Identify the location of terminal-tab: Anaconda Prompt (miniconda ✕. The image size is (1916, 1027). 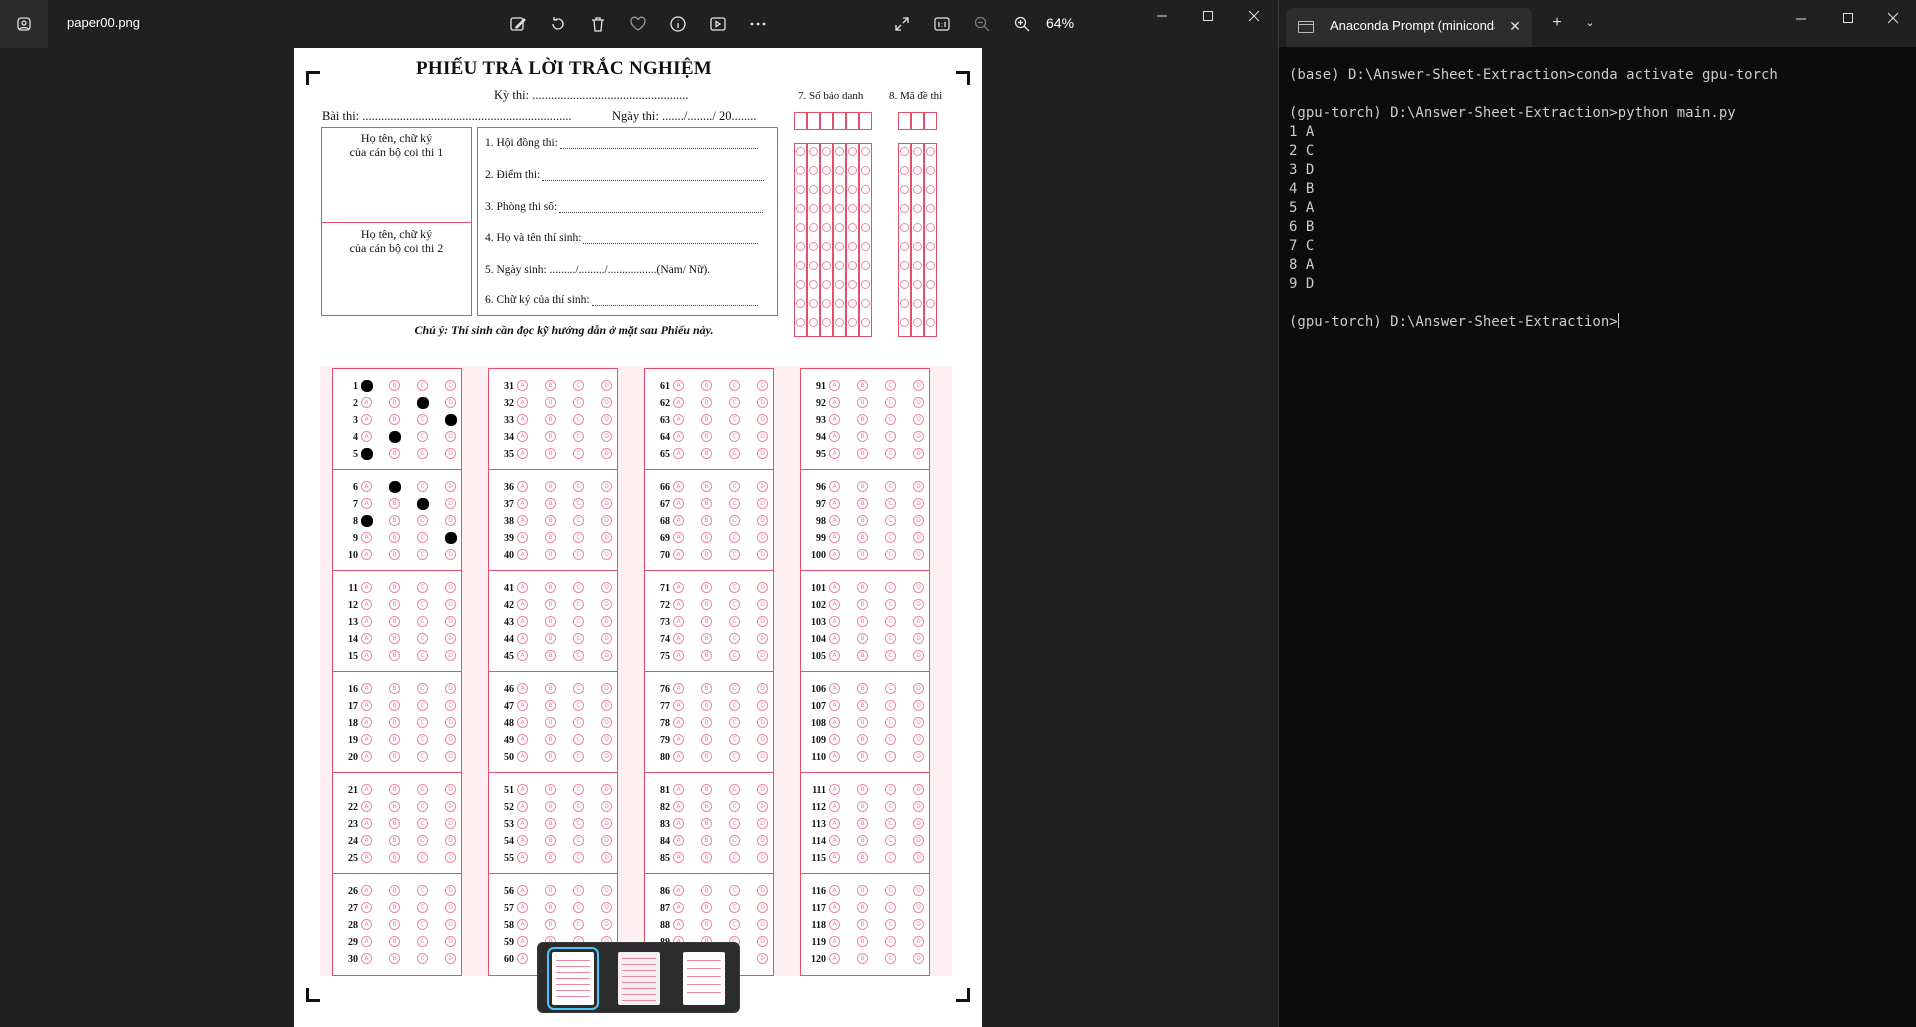
(1409, 27).